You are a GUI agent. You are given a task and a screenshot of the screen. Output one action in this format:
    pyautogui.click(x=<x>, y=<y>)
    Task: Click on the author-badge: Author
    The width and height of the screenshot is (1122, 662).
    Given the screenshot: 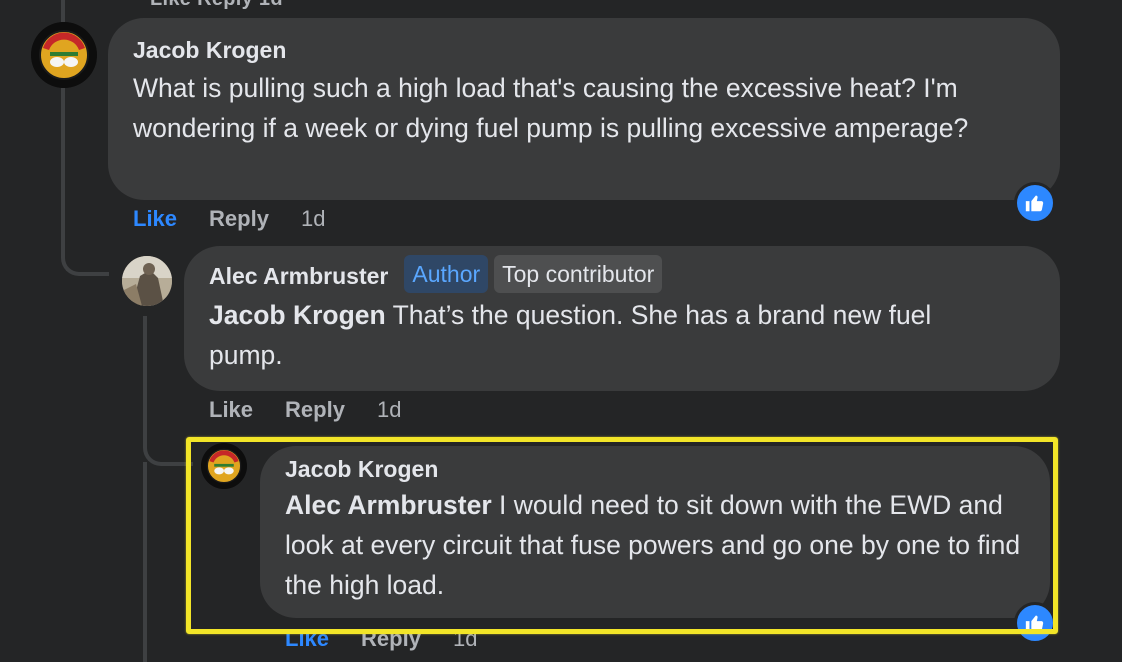 What is the action you would take?
    pyautogui.click(x=446, y=274)
    